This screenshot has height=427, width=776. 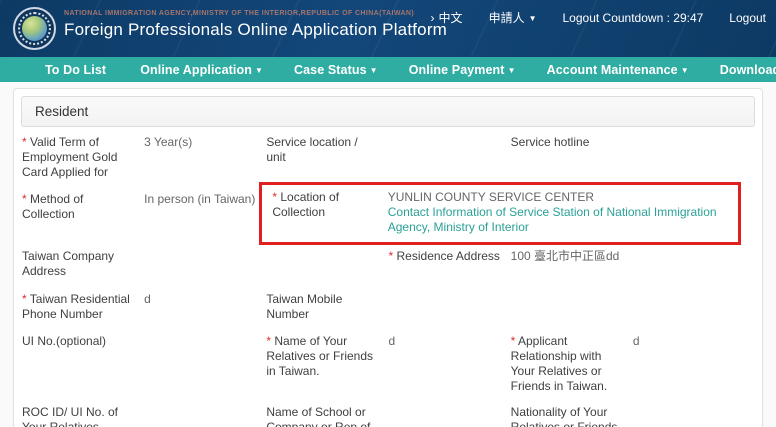 What do you see at coordinates (68, 263) in the screenshot?
I see `field-label-text: Taiwan Company Address` at bounding box center [68, 263].